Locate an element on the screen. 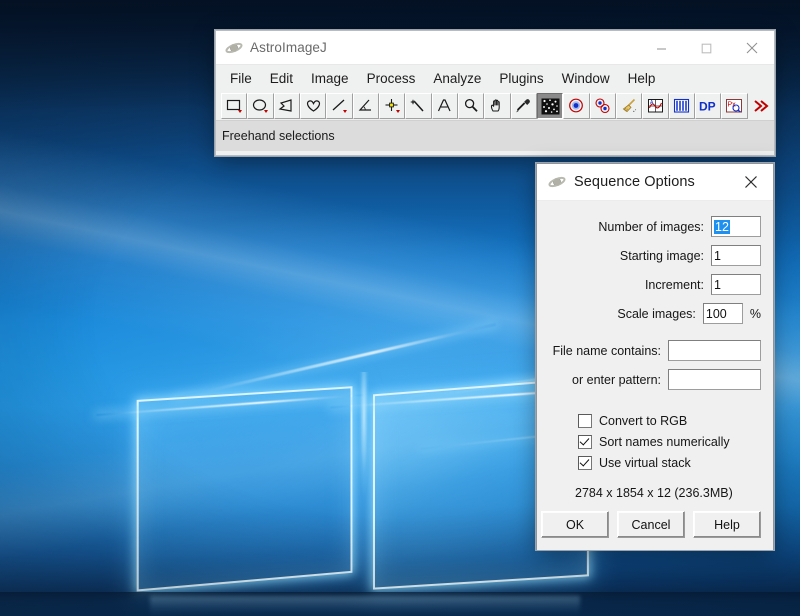 This screenshot has height=616, width=800. hand-icon is located at coordinates (495, 105).